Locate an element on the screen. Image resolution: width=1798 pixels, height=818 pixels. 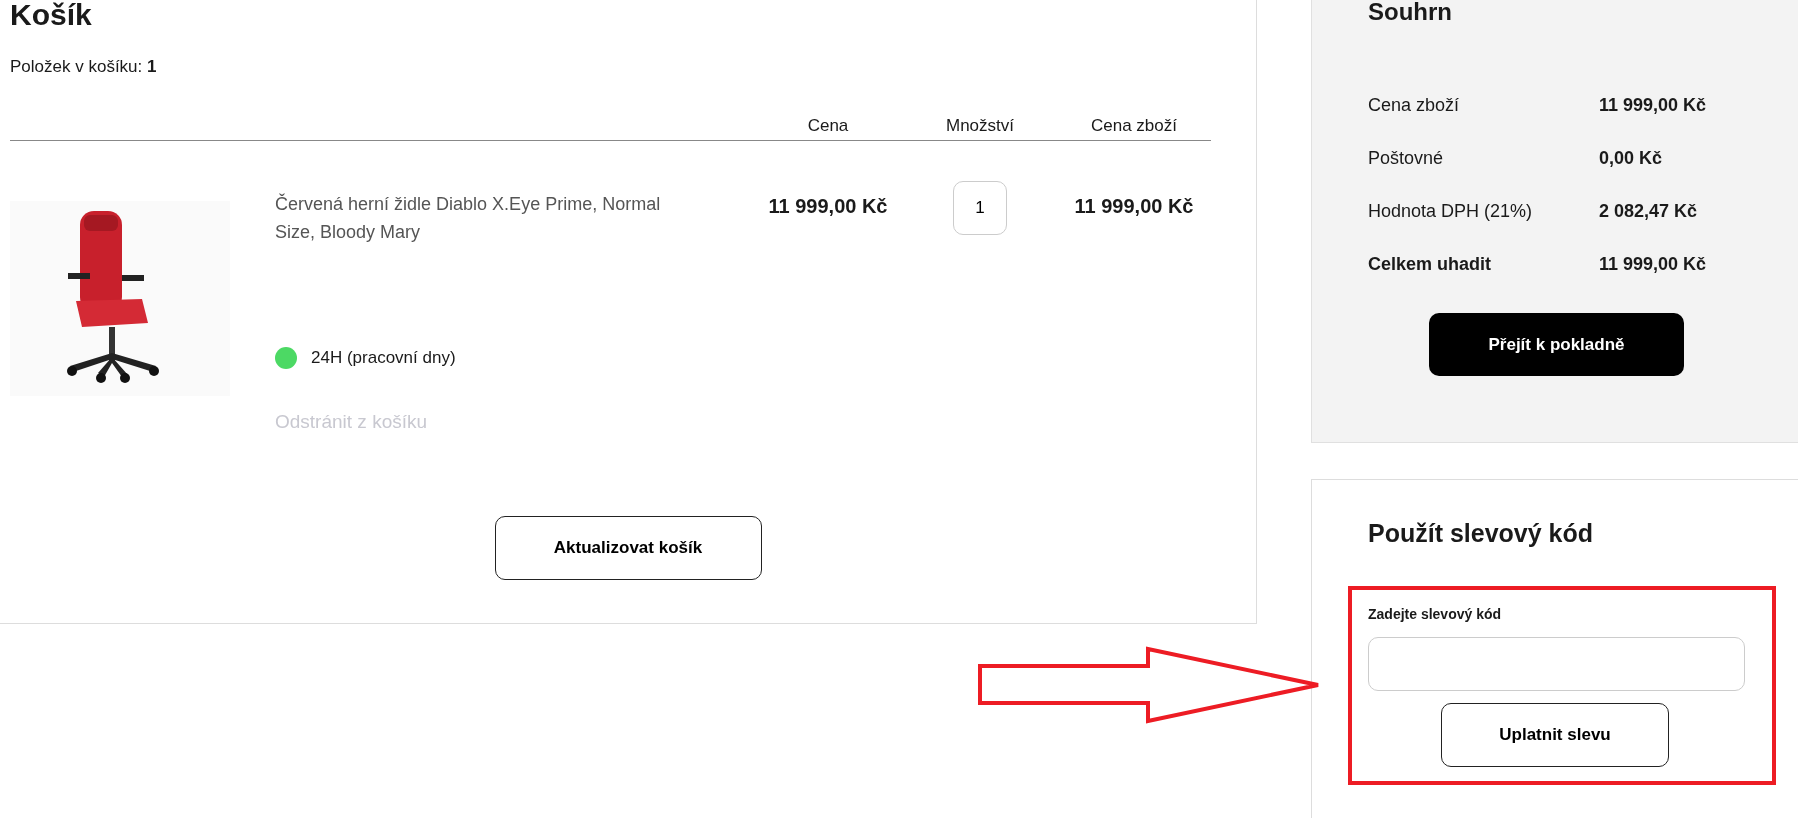
item-count: Položek v košíku: 1 is located at coordinates (84, 67).